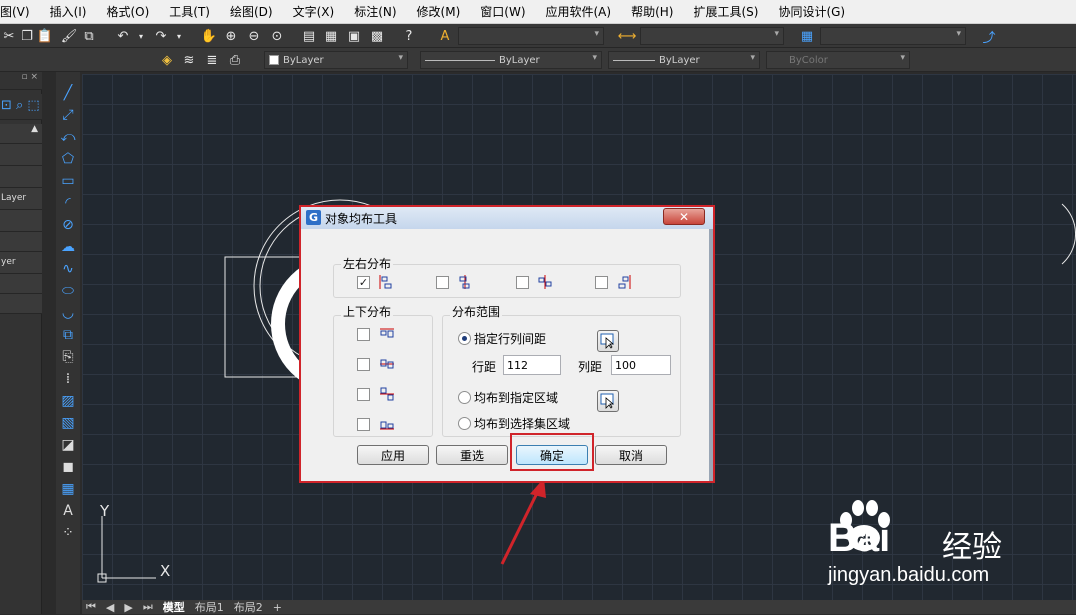 Image resolution: width=1076 pixels, height=615 pixels. I want to click on block-editor-icon: ⧉, so click(89, 36).